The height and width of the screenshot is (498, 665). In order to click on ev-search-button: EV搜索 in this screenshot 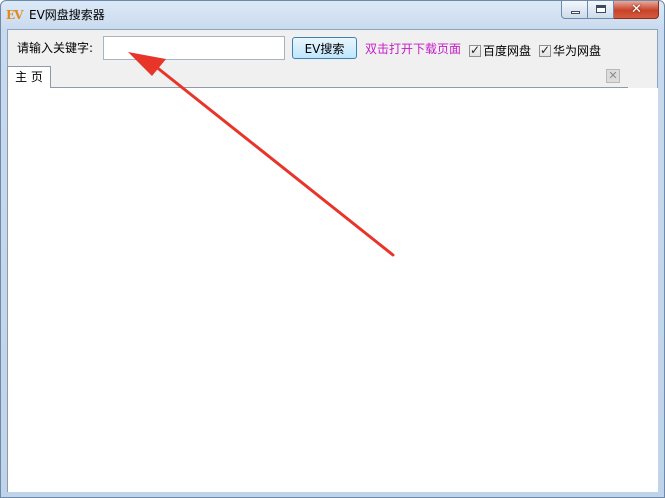, I will do `click(324, 48)`.